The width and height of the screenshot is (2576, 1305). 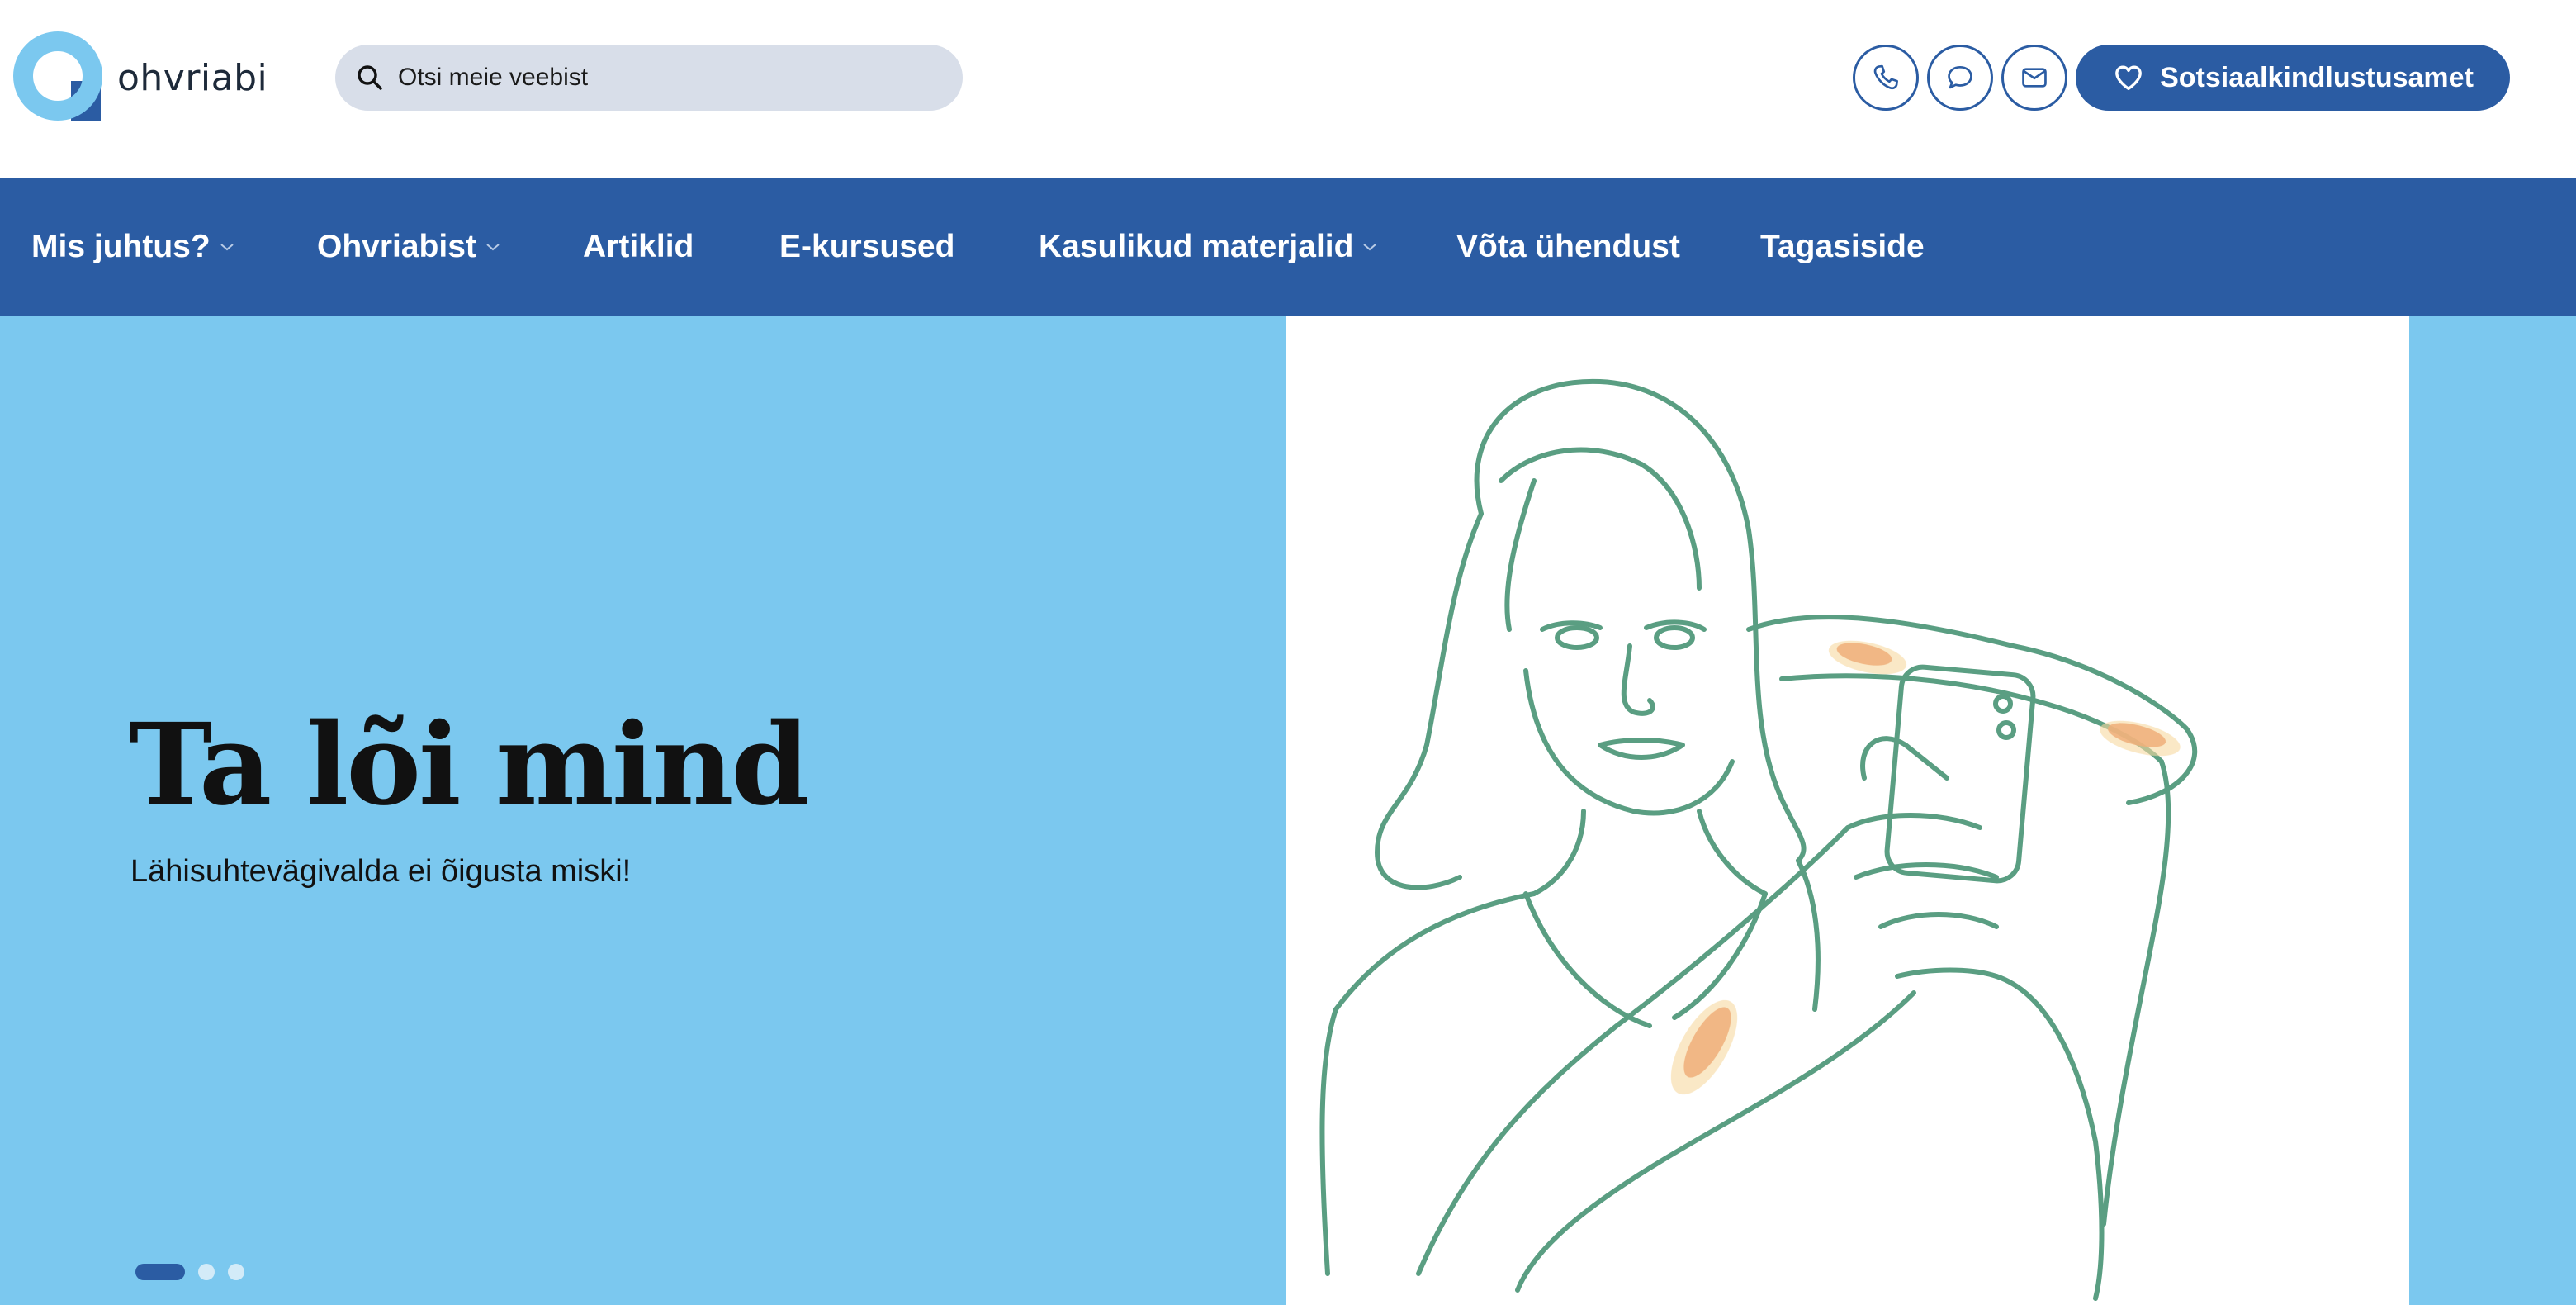 I want to click on mail-icon, so click(x=2034, y=78).